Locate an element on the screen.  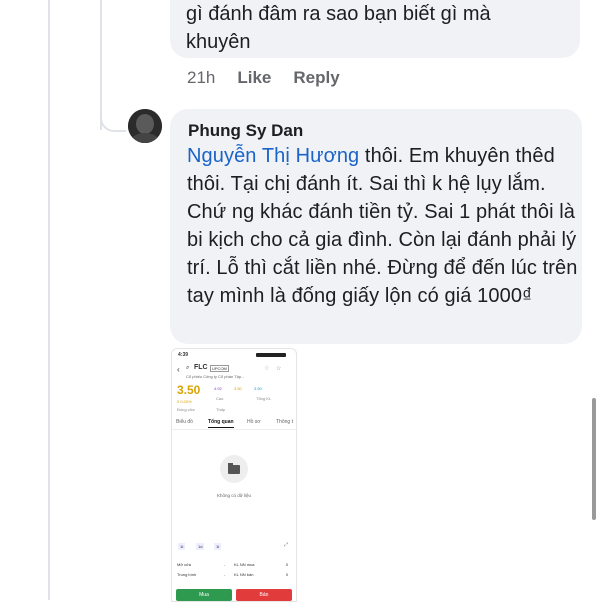
stat-3: 3.50 is located at coordinates (258, 388).